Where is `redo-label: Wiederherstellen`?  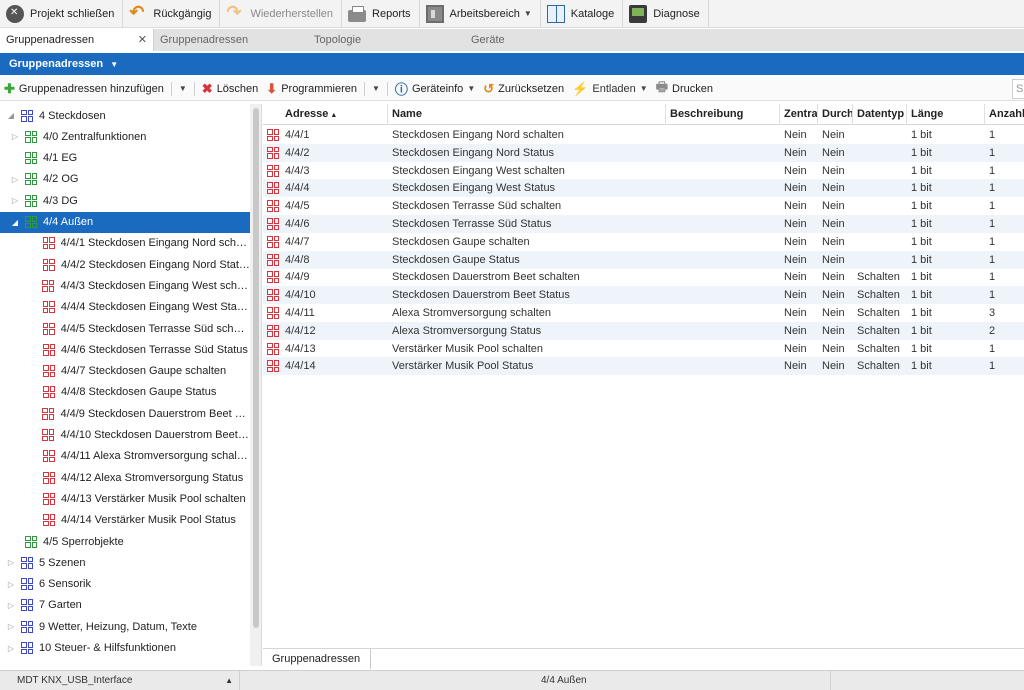 redo-label: Wiederherstellen is located at coordinates (292, 13).